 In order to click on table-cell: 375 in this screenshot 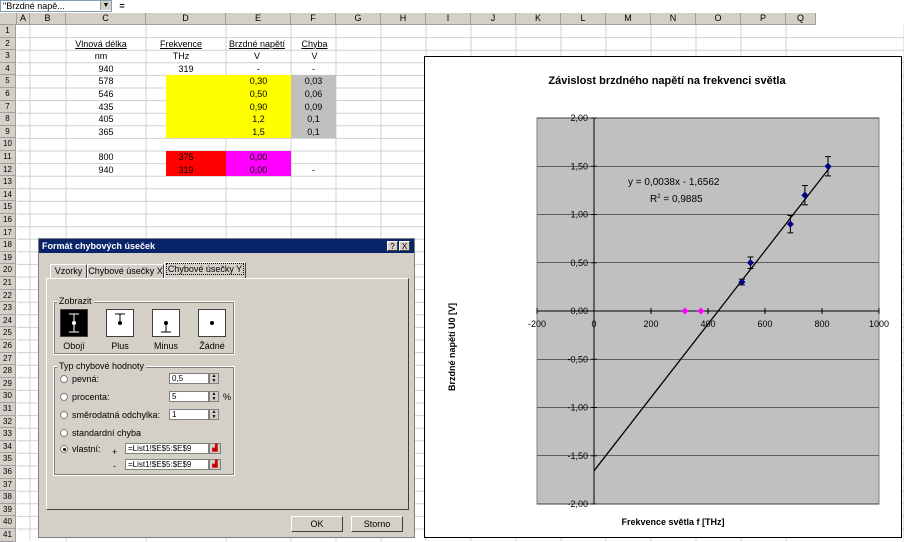, I will do `click(186, 157)`.